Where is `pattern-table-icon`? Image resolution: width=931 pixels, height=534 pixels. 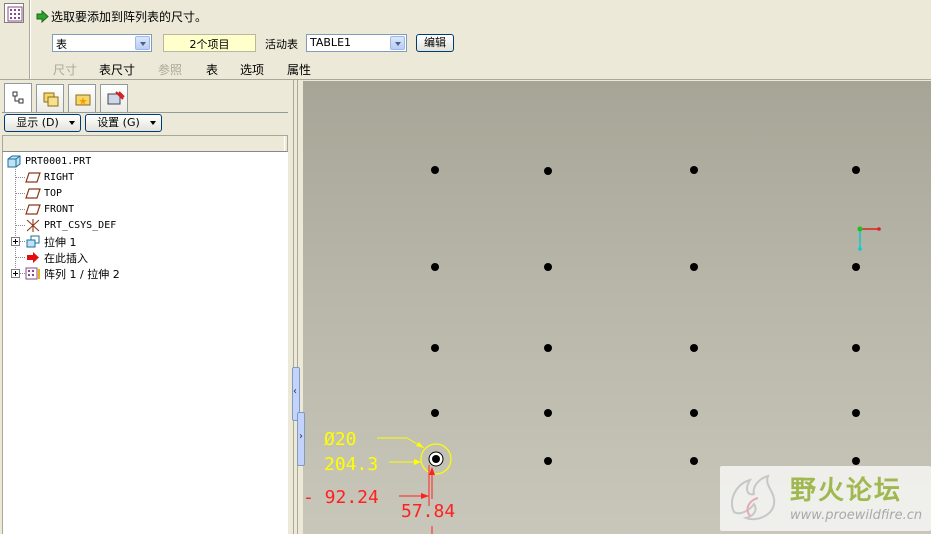
pattern-table-icon is located at coordinates (14, 13).